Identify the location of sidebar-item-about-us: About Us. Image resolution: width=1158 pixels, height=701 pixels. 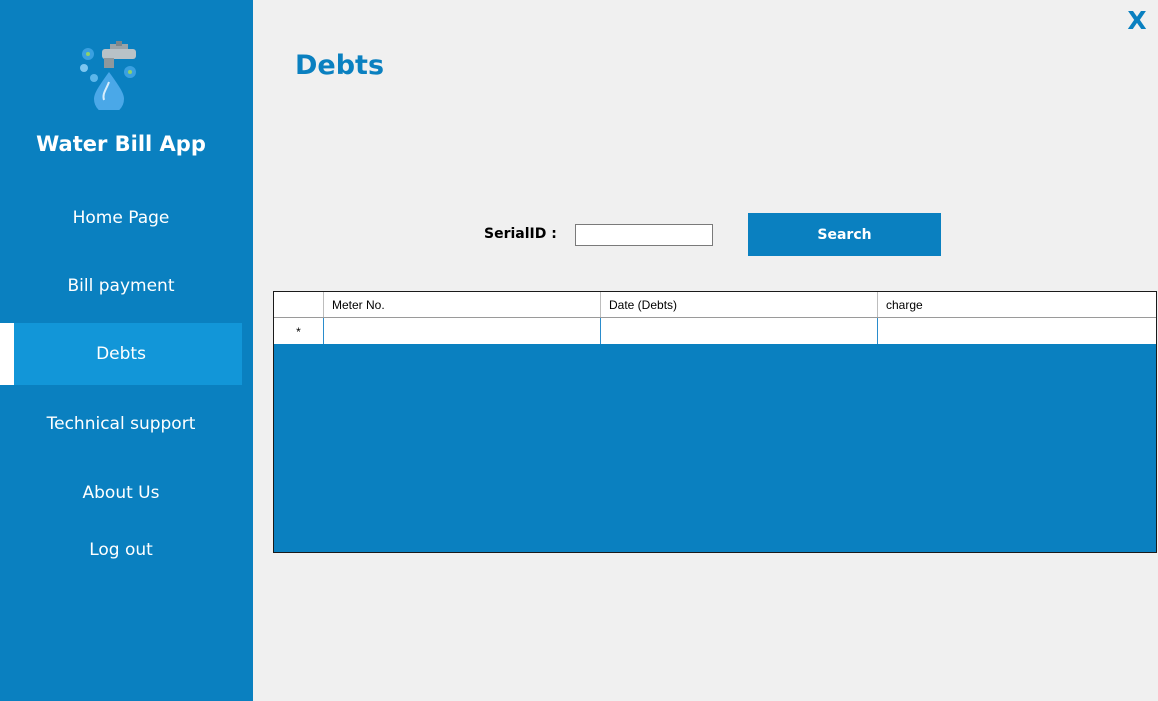
(121, 493).